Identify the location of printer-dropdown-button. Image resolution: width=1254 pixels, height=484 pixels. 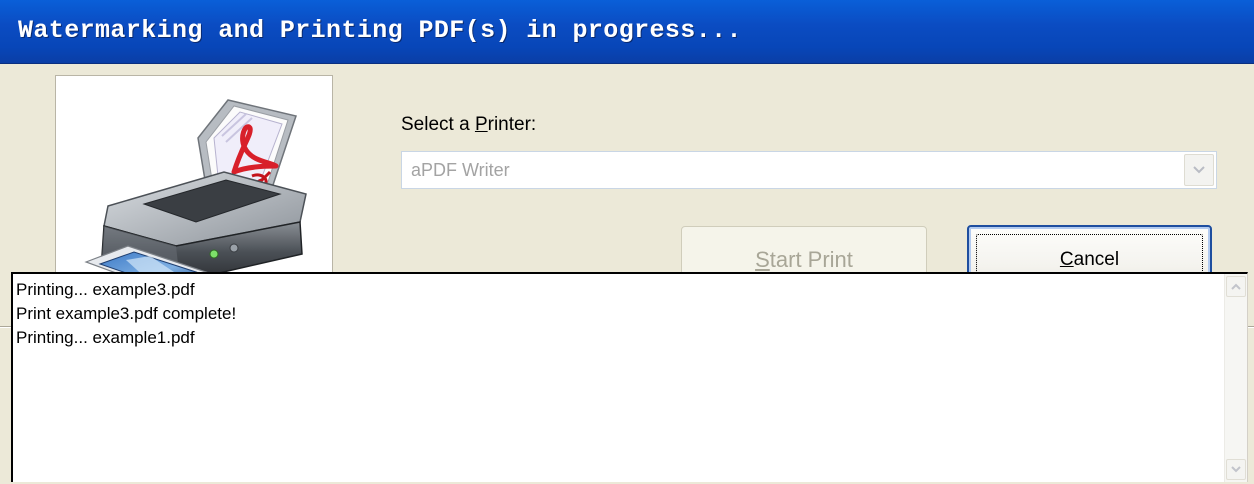
(1199, 170).